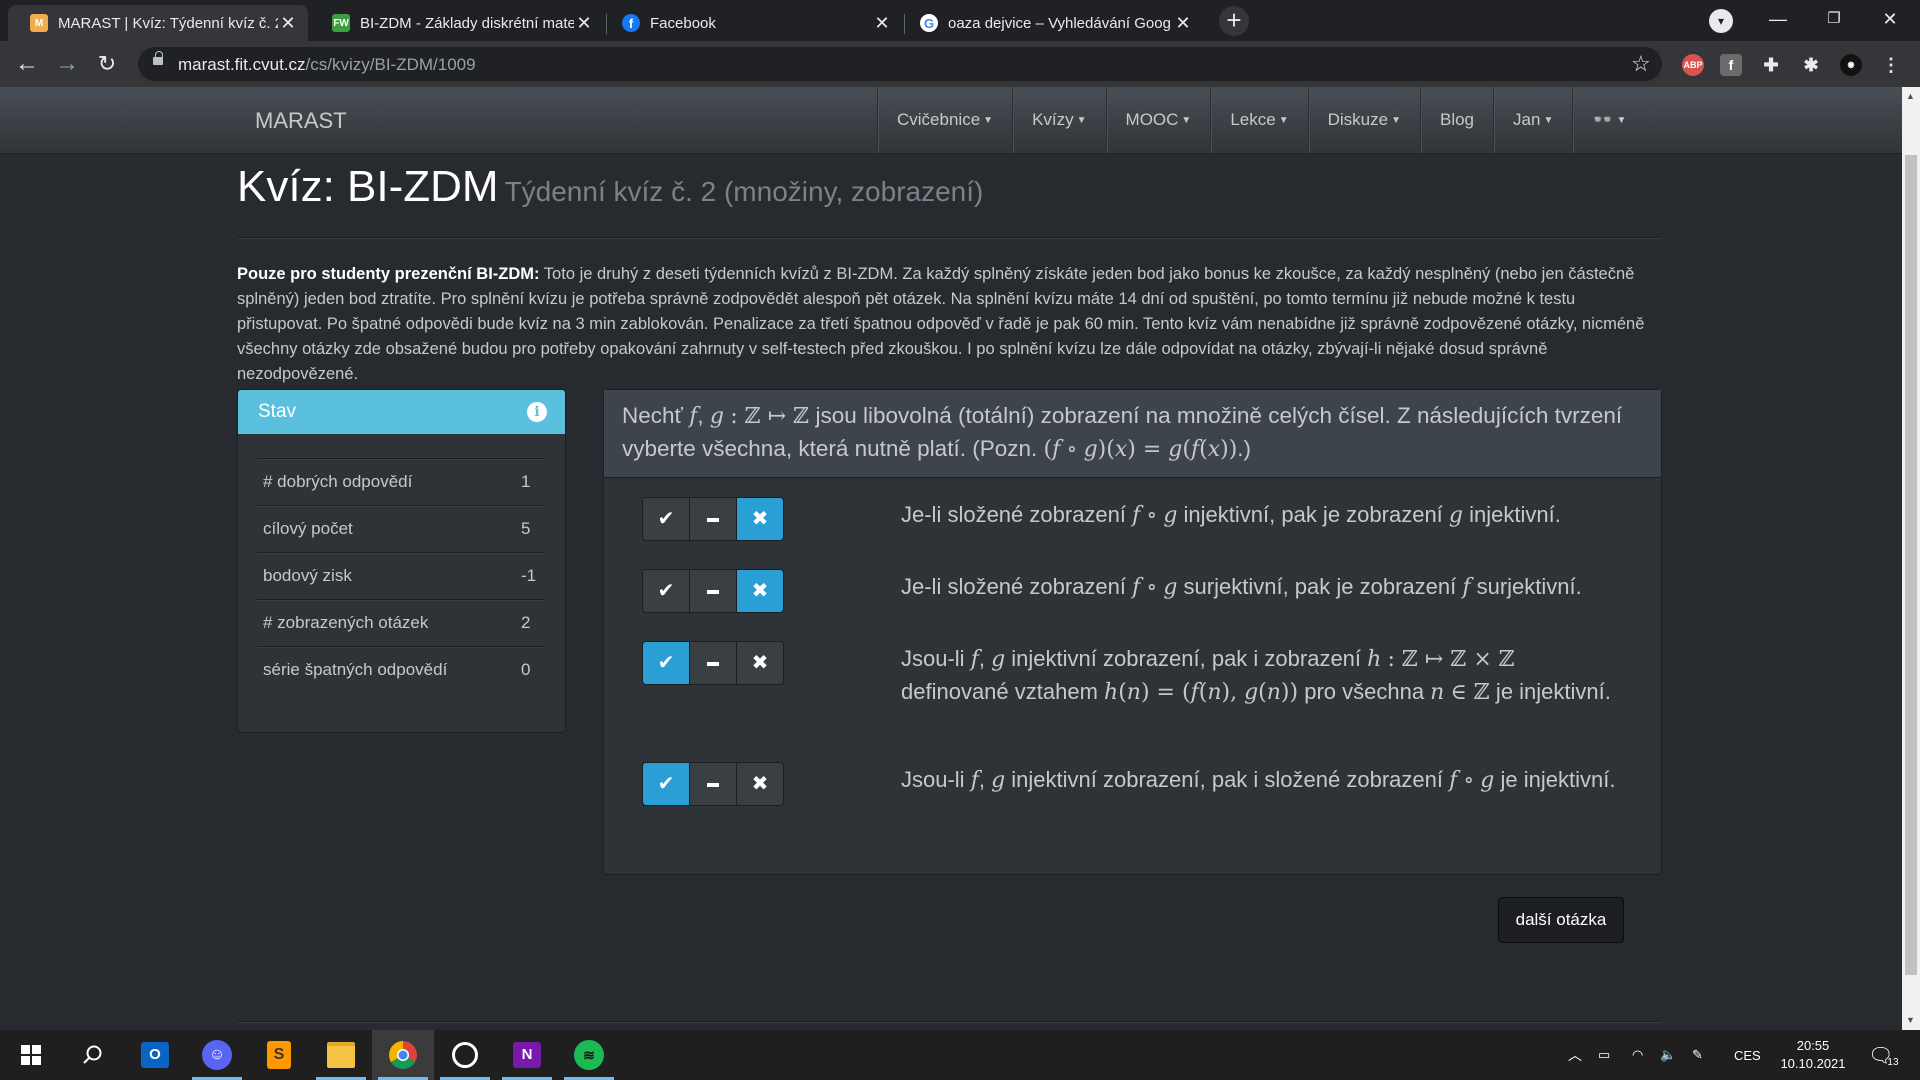 This screenshot has width=1920, height=1080. Describe the element at coordinates (301, 121) in the screenshot. I see `brand-logo: MARAST` at that location.